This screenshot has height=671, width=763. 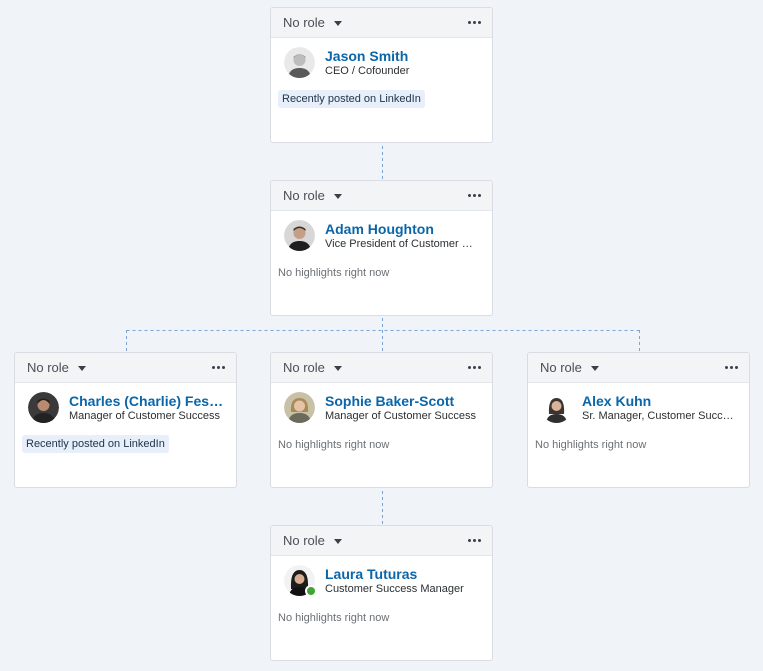 I want to click on person-summary: Alex Kuhn Sr. Manager, Customer Success, so click(x=641, y=407).